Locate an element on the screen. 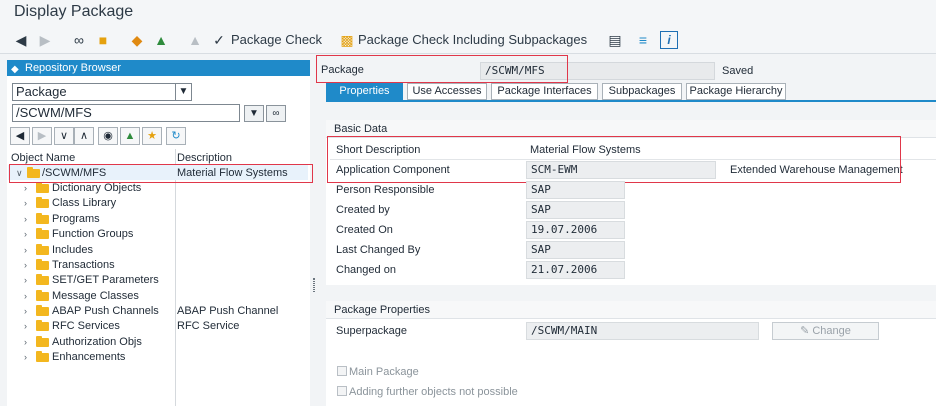 The image size is (936, 406). chevron-down-icon: ▼ is located at coordinates (183, 92).